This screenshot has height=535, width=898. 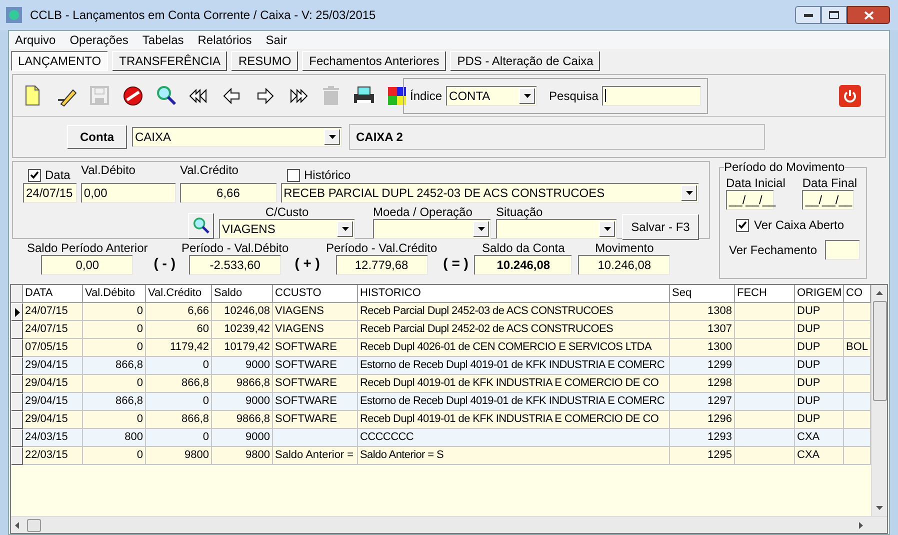 What do you see at coordinates (830, 183) in the screenshot?
I see `field-label: Data Final` at bounding box center [830, 183].